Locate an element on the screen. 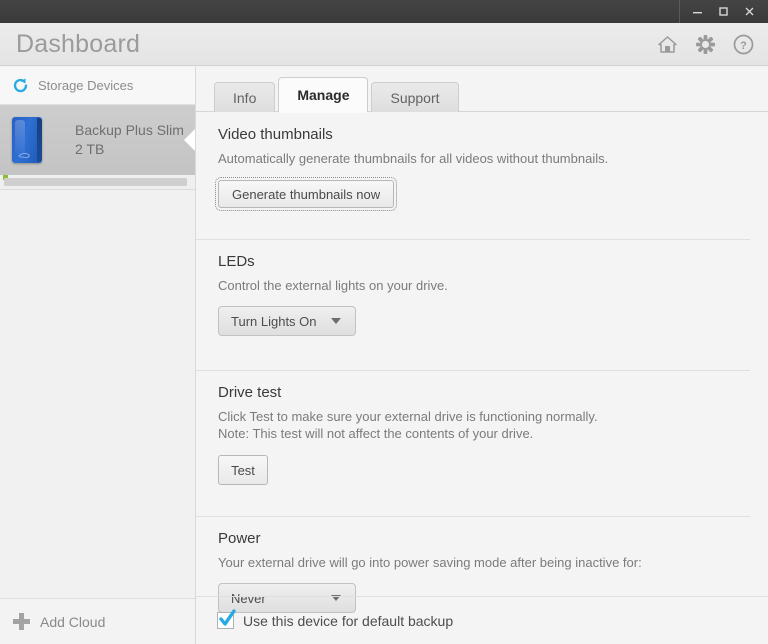  section-title-leds: LEDs is located at coordinates (236, 261).